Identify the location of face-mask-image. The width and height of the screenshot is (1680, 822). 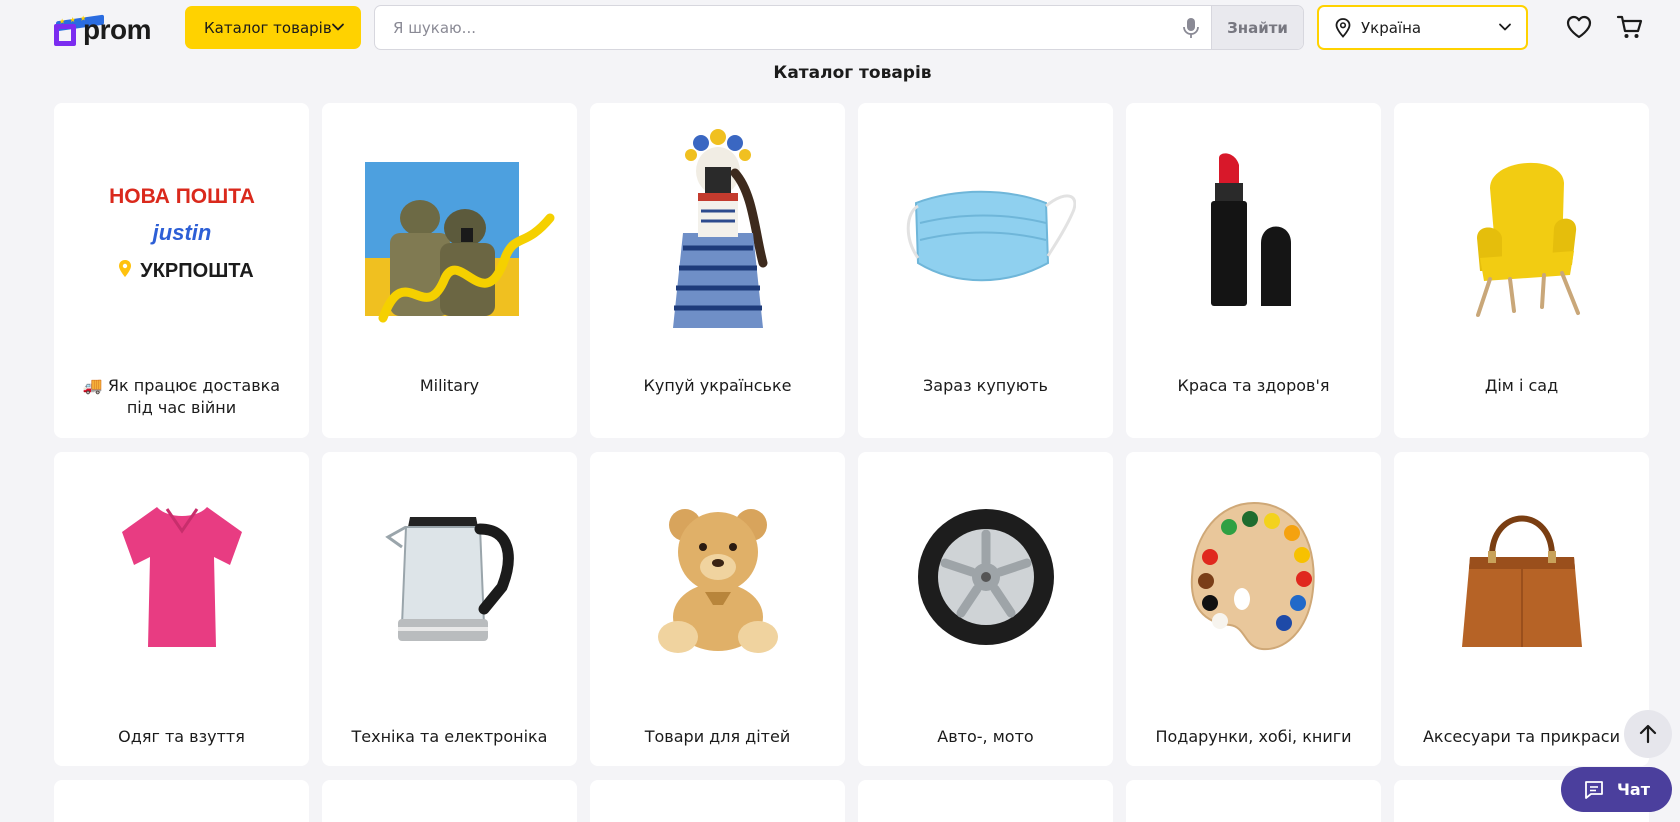
(985, 233).